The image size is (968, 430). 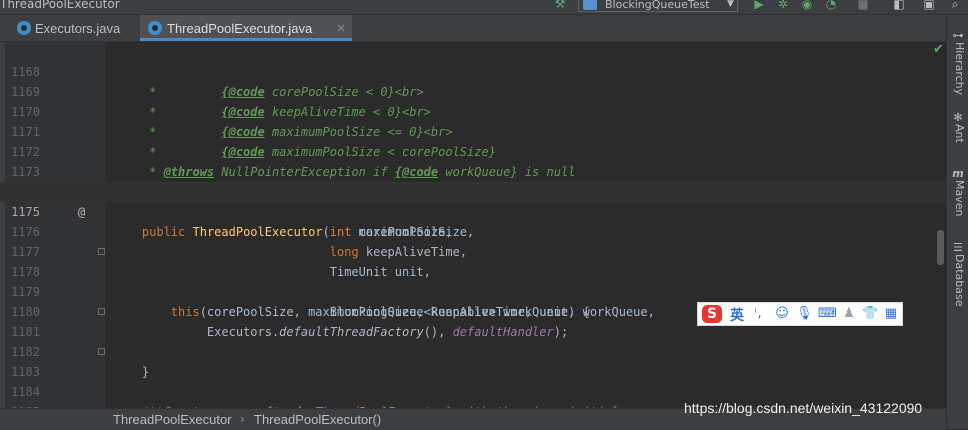 I want to click on code-line: 1177 TimeUnit unit,, so click(x=473, y=250).